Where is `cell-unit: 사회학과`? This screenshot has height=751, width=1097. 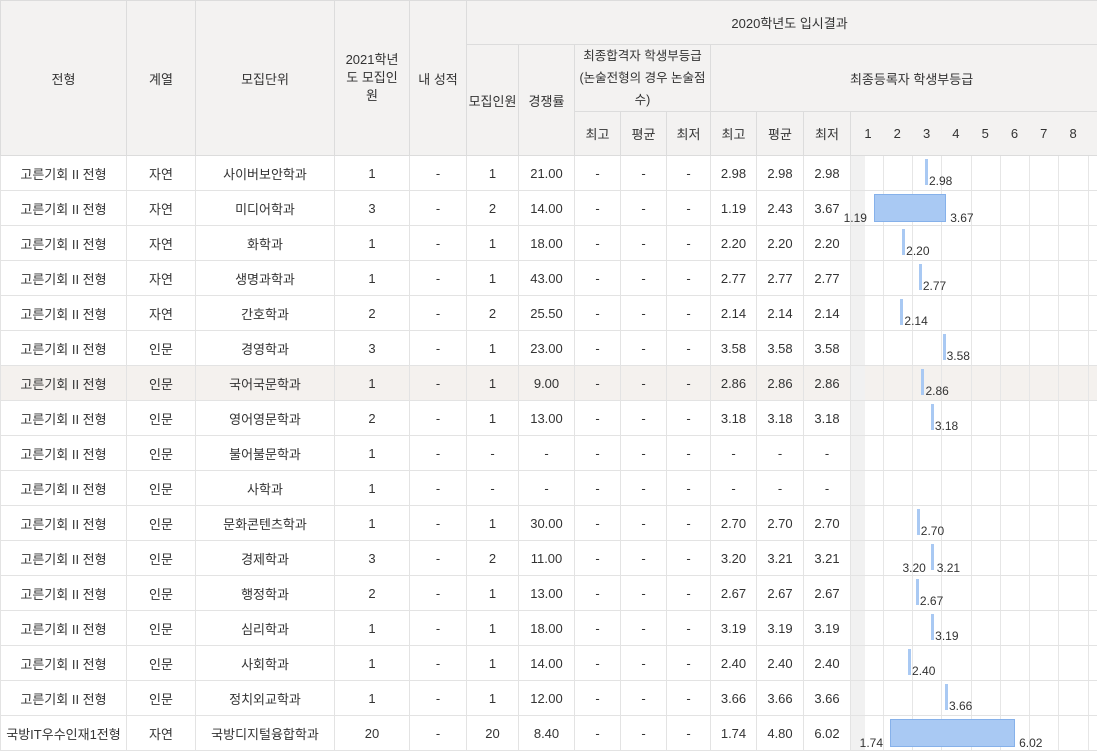
cell-unit: 사회학과 is located at coordinates (265, 663).